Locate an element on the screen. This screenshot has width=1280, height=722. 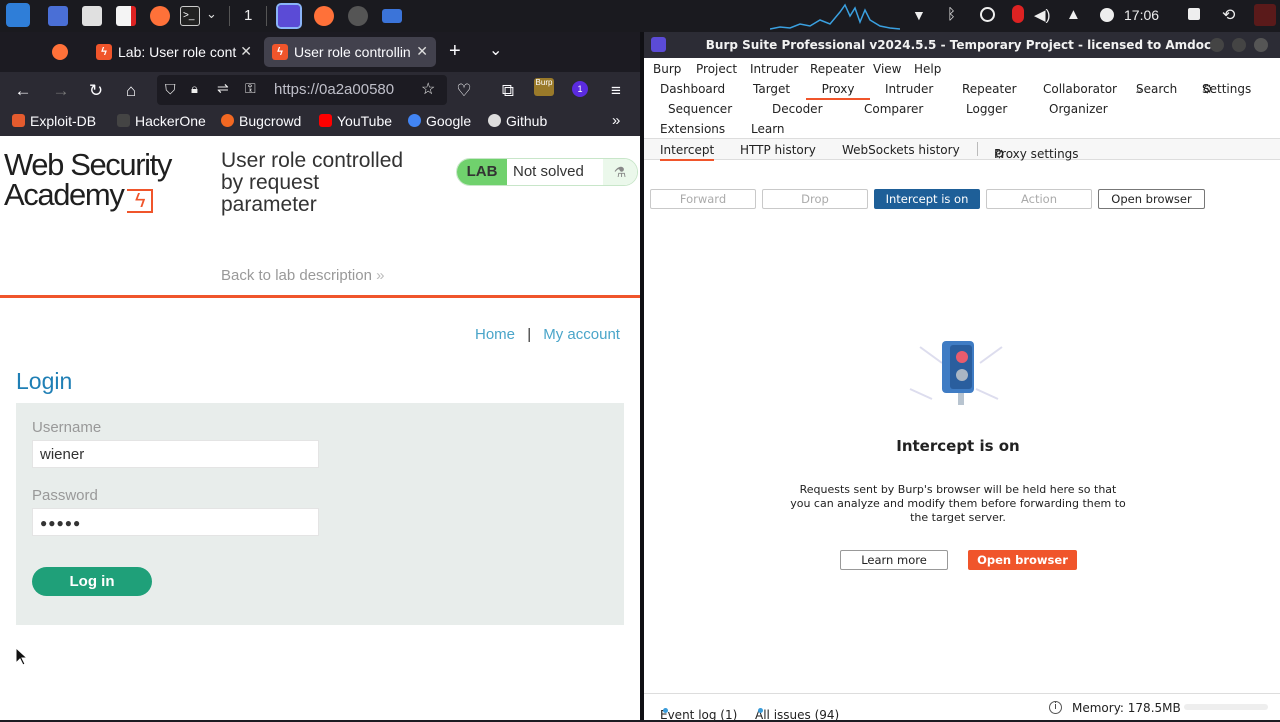
desktop-icon is located at coordinates (58, 16).